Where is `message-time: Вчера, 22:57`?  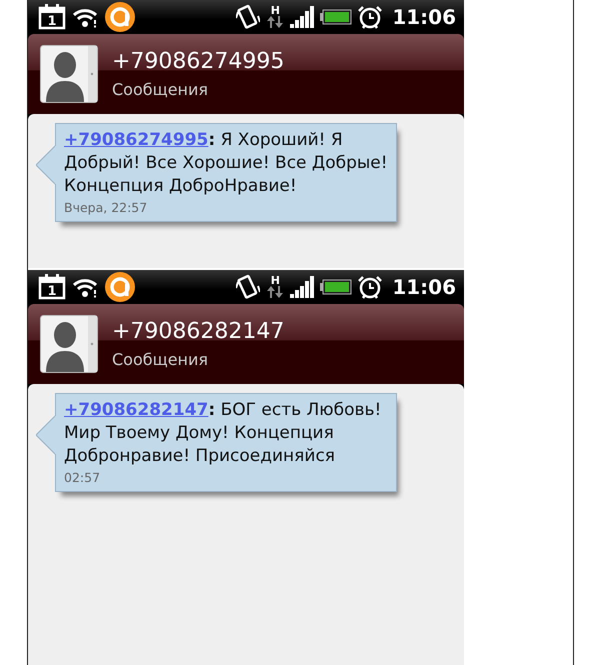 message-time: Вчера, 22:57 is located at coordinates (106, 207).